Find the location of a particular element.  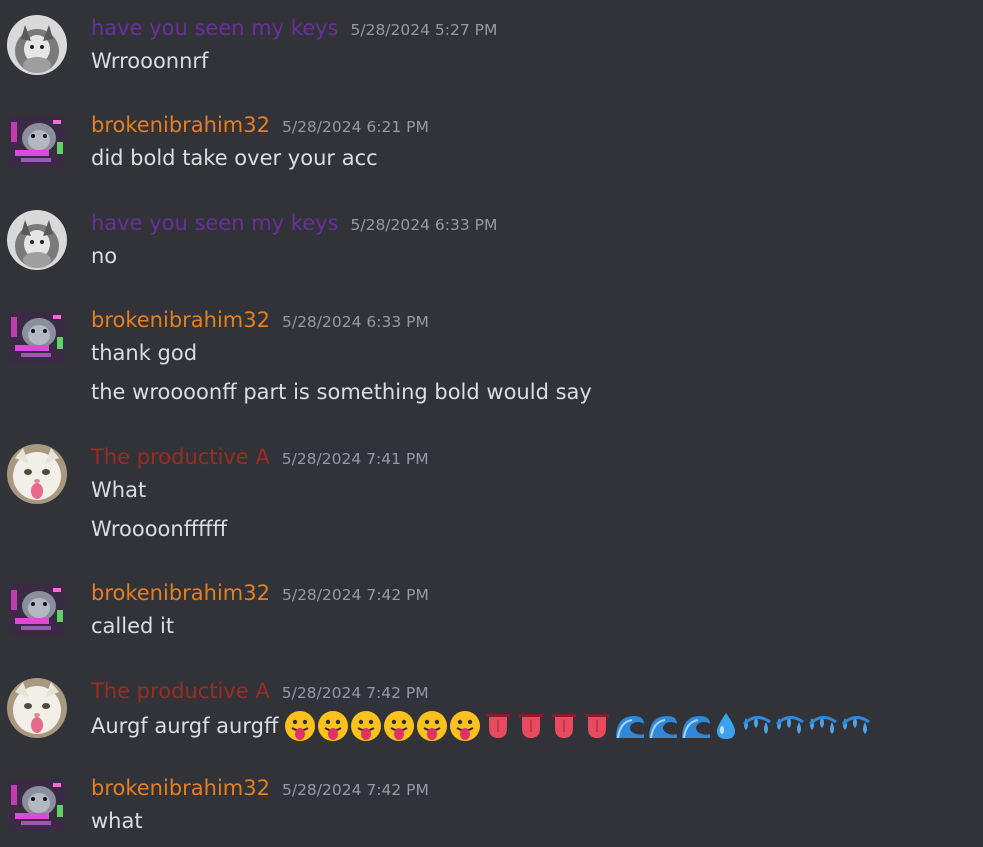

timestamp: 5/28/2024 6:21 PM is located at coordinates (355, 127).